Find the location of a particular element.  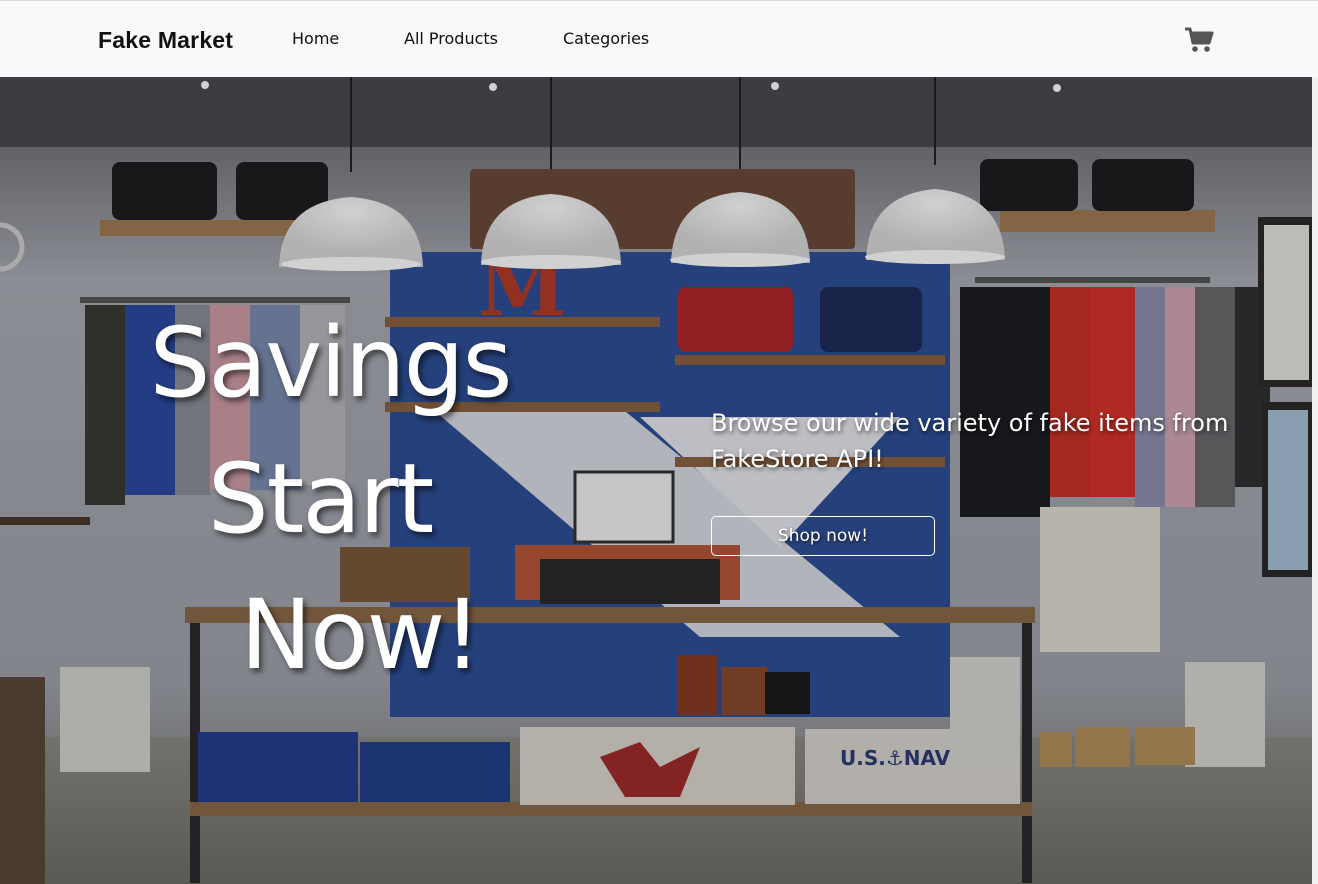

hero-edge is located at coordinates (1315, 480).